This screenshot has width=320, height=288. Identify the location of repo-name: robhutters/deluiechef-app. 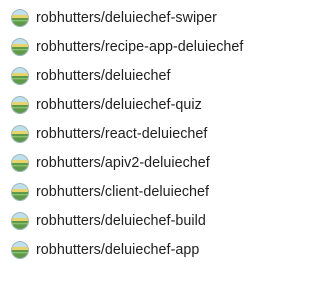
(118, 249).